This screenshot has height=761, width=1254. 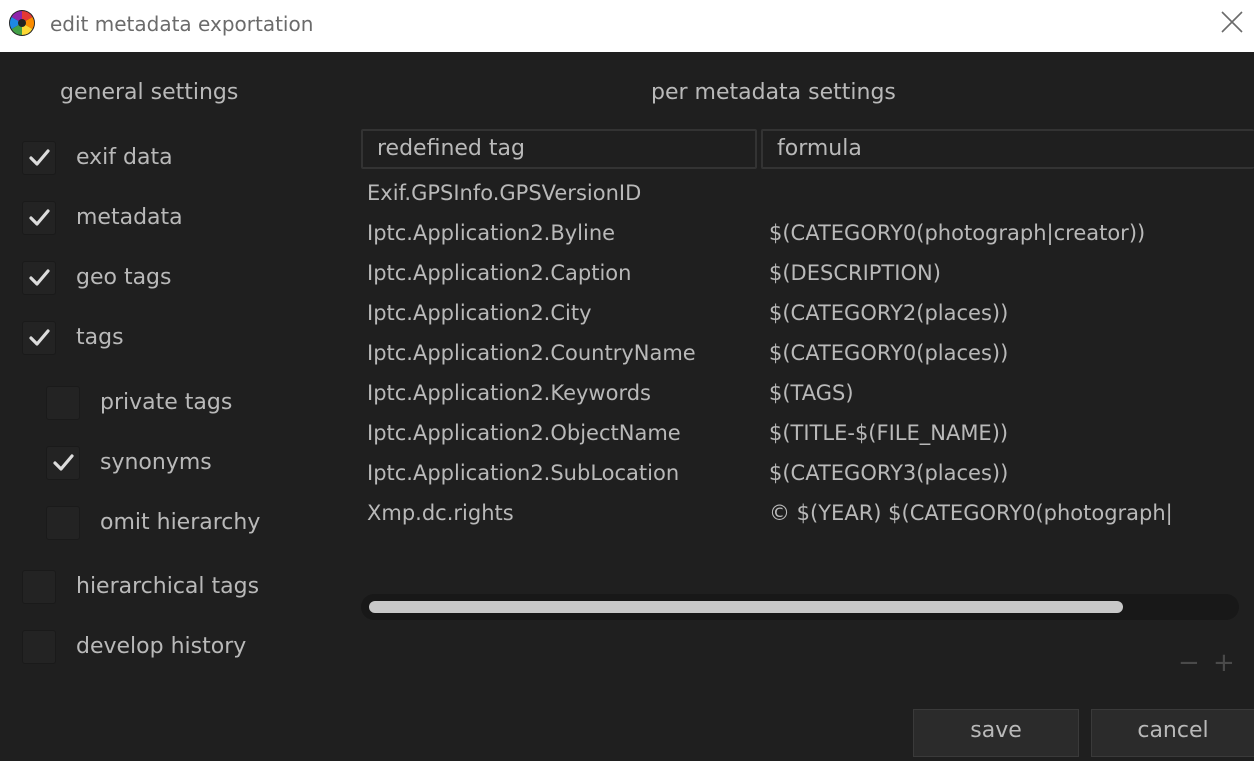 What do you see at coordinates (889, 353) in the screenshot?
I see `formula-cell: $(CATEGORY0(places))` at bounding box center [889, 353].